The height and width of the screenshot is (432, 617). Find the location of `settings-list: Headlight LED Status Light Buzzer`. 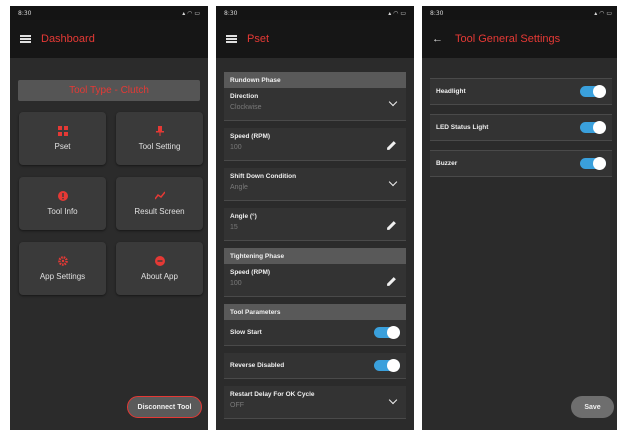

settings-list: Headlight LED Status Light Buzzer is located at coordinates (519, 117).